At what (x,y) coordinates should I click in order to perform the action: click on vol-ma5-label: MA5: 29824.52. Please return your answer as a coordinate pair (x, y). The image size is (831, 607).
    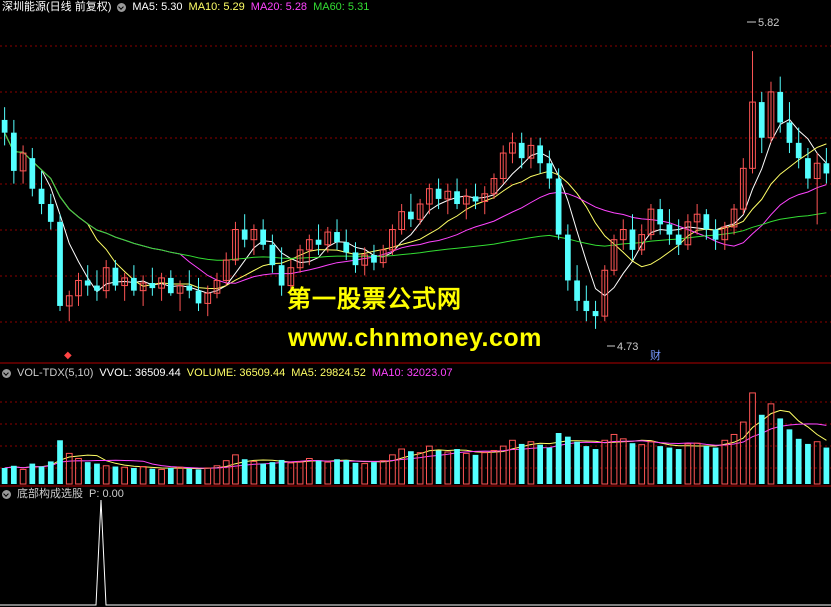
    Looking at the image, I should click on (328, 373).